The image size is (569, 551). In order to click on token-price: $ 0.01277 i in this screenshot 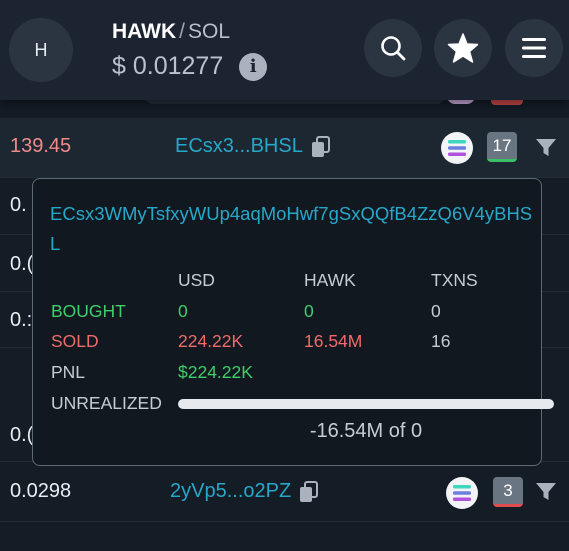, I will do `click(190, 66)`.